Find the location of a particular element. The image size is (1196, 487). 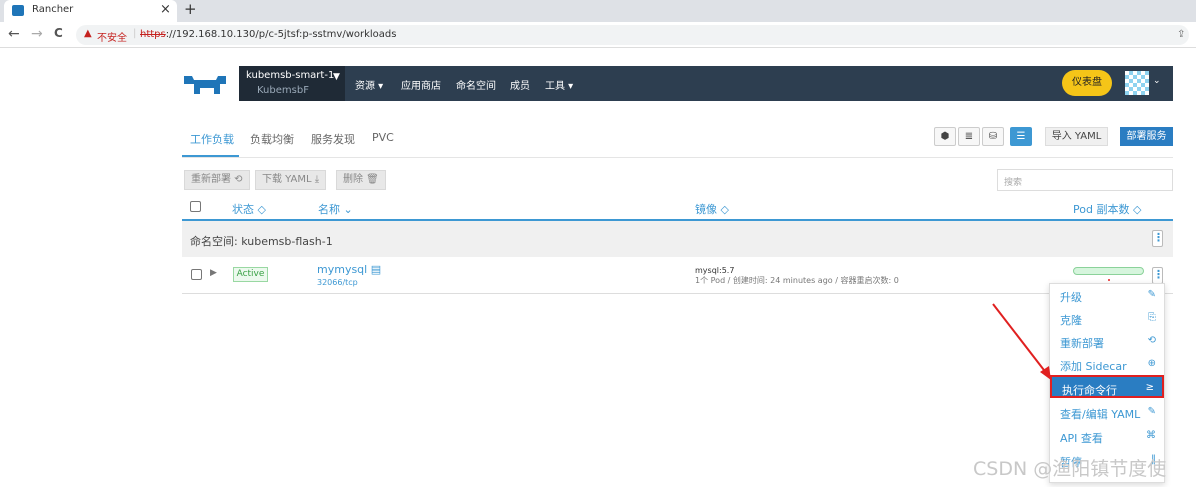

link-icon: ⌘ is located at coordinates (1151, 435).